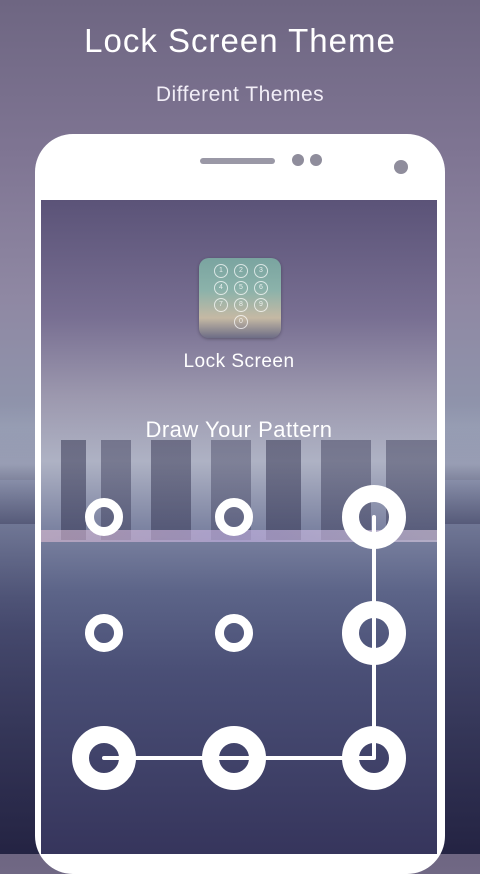 The width and height of the screenshot is (480, 874). I want to click on page-title: Lock Screen Theme, so click(240, 40).